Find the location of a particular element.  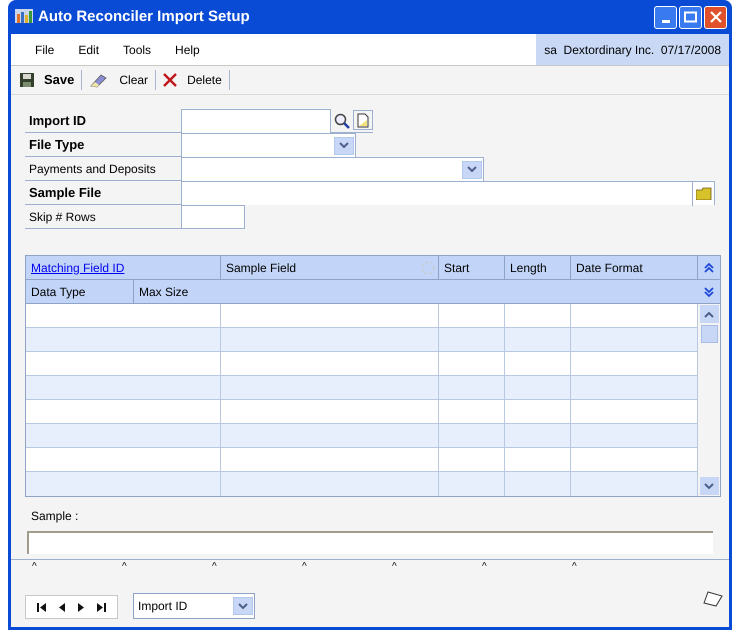

close-button is located at coordinates (715, 17).